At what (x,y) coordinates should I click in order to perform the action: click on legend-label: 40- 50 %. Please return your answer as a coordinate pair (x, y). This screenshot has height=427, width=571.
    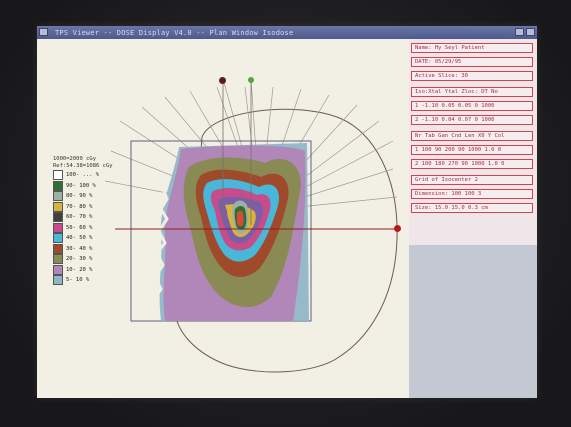
    Looking at the image, I should click on (79, 238).